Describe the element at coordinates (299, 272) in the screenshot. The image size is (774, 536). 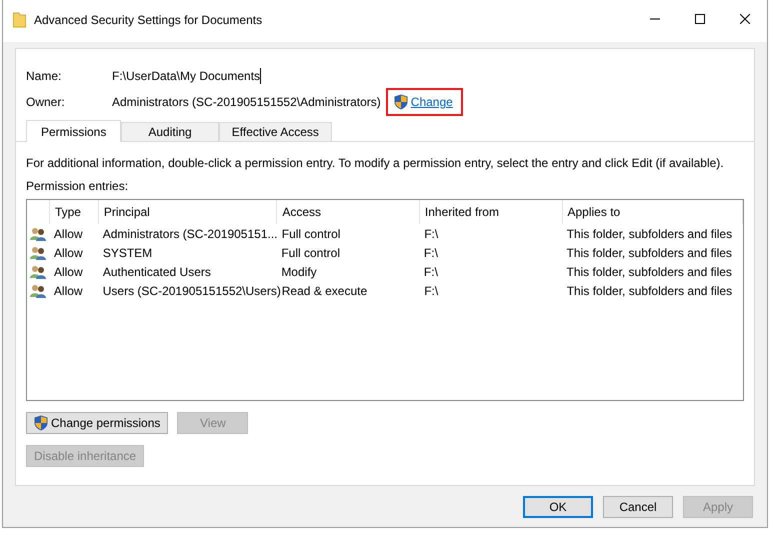
I see `table-cell-text: Modify` at that location.